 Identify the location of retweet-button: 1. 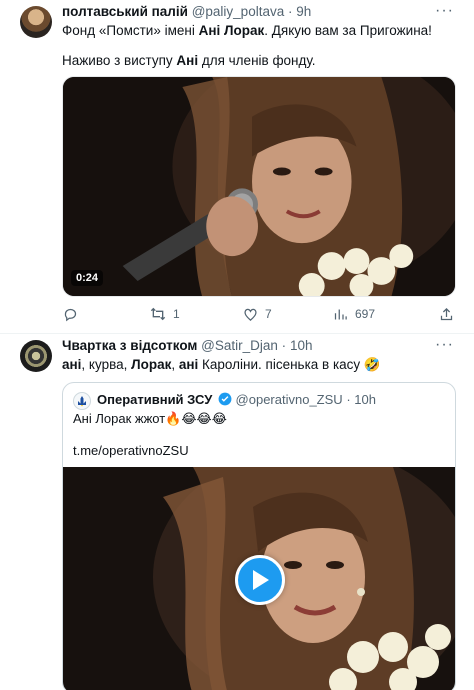
(165, 314).